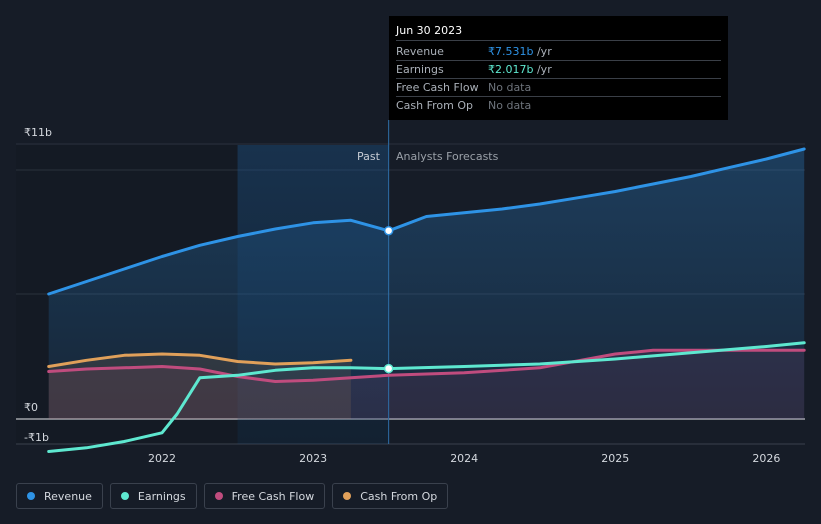 Image resolution: width=821 pixels, height=524 pixels. Describe the element at coordinates (368, 156) in the screenshot. I see `past-label: Past` at that location.